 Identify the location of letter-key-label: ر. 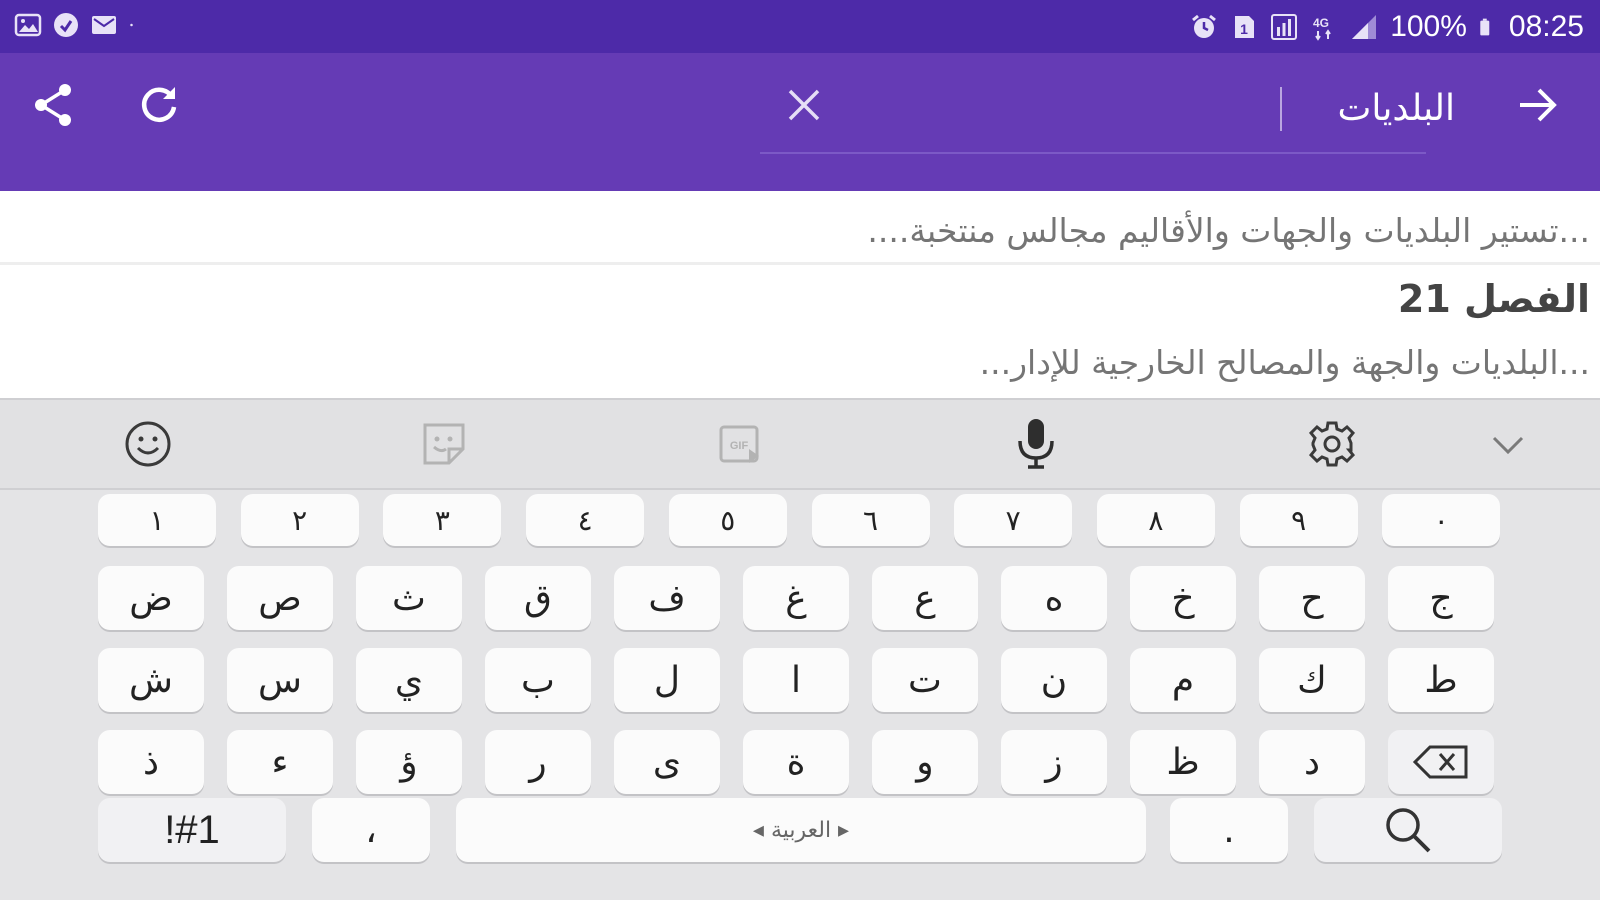
(538, 762).